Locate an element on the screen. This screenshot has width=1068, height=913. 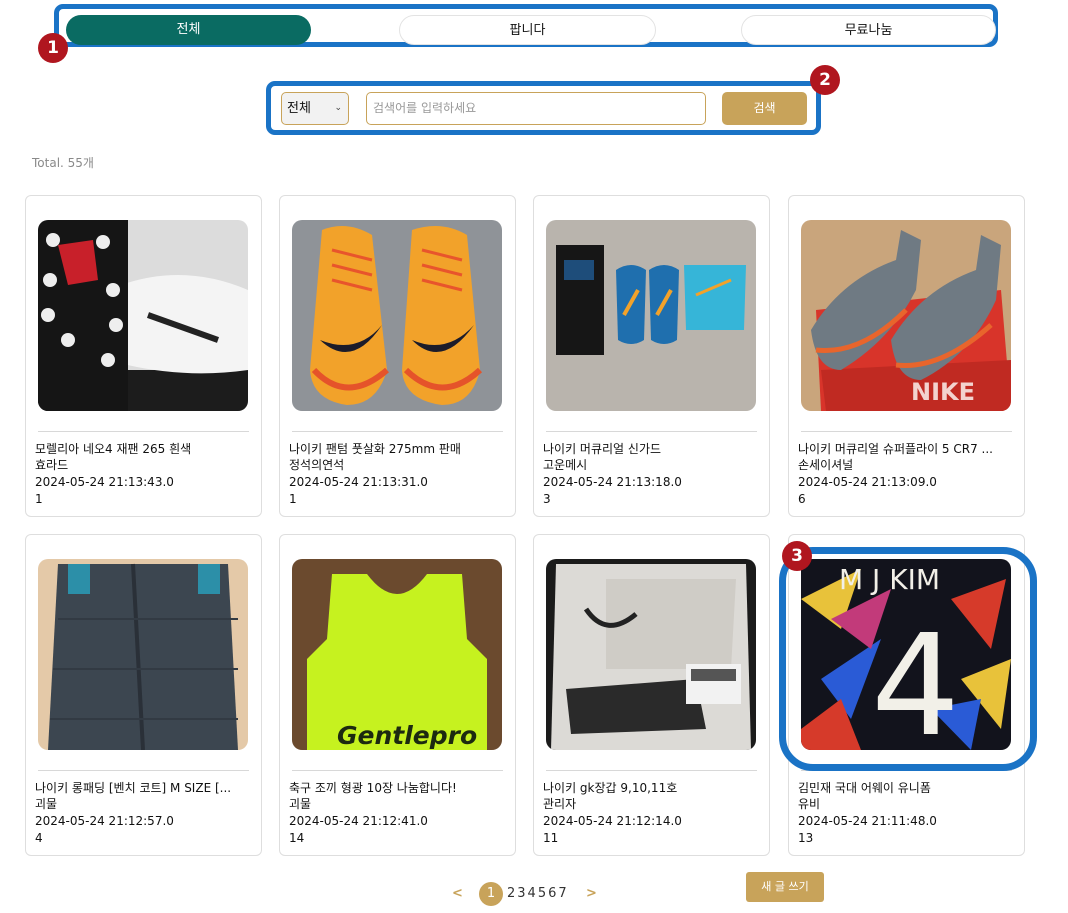
post-author: 유비 is located at coordinates (809, 804).